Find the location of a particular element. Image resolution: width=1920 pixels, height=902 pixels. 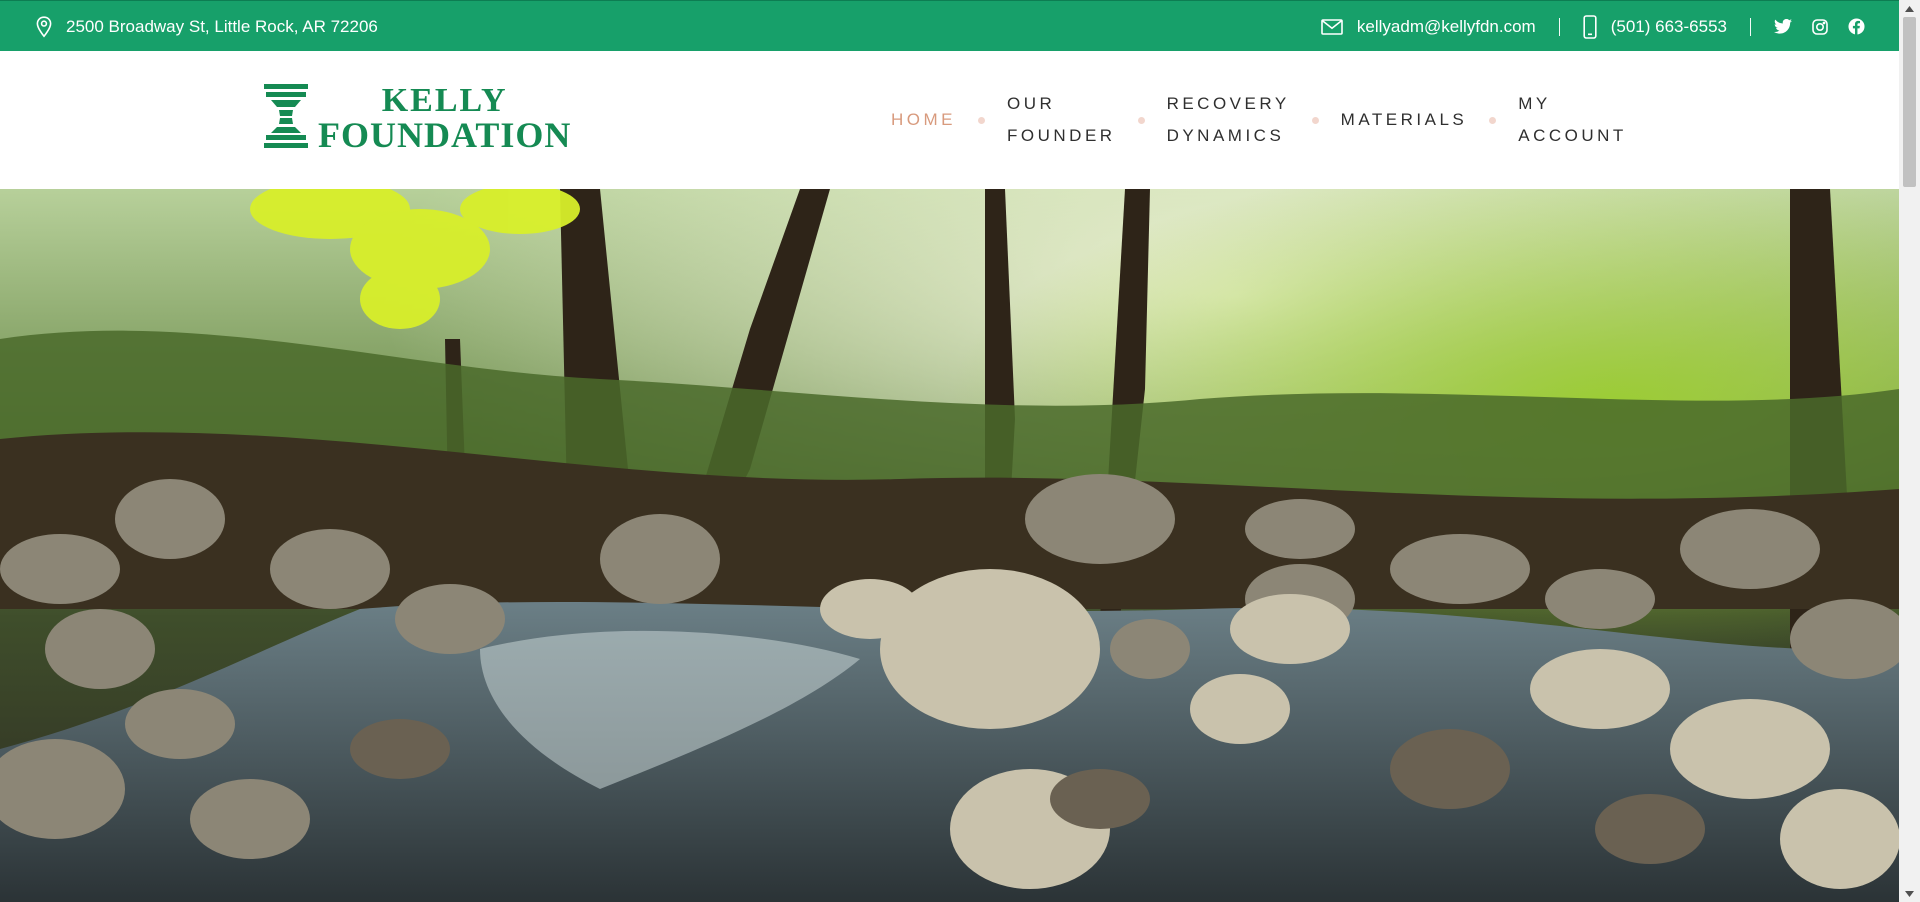

logo-line-kelly: KELLY is located at coordinates (444, 100).